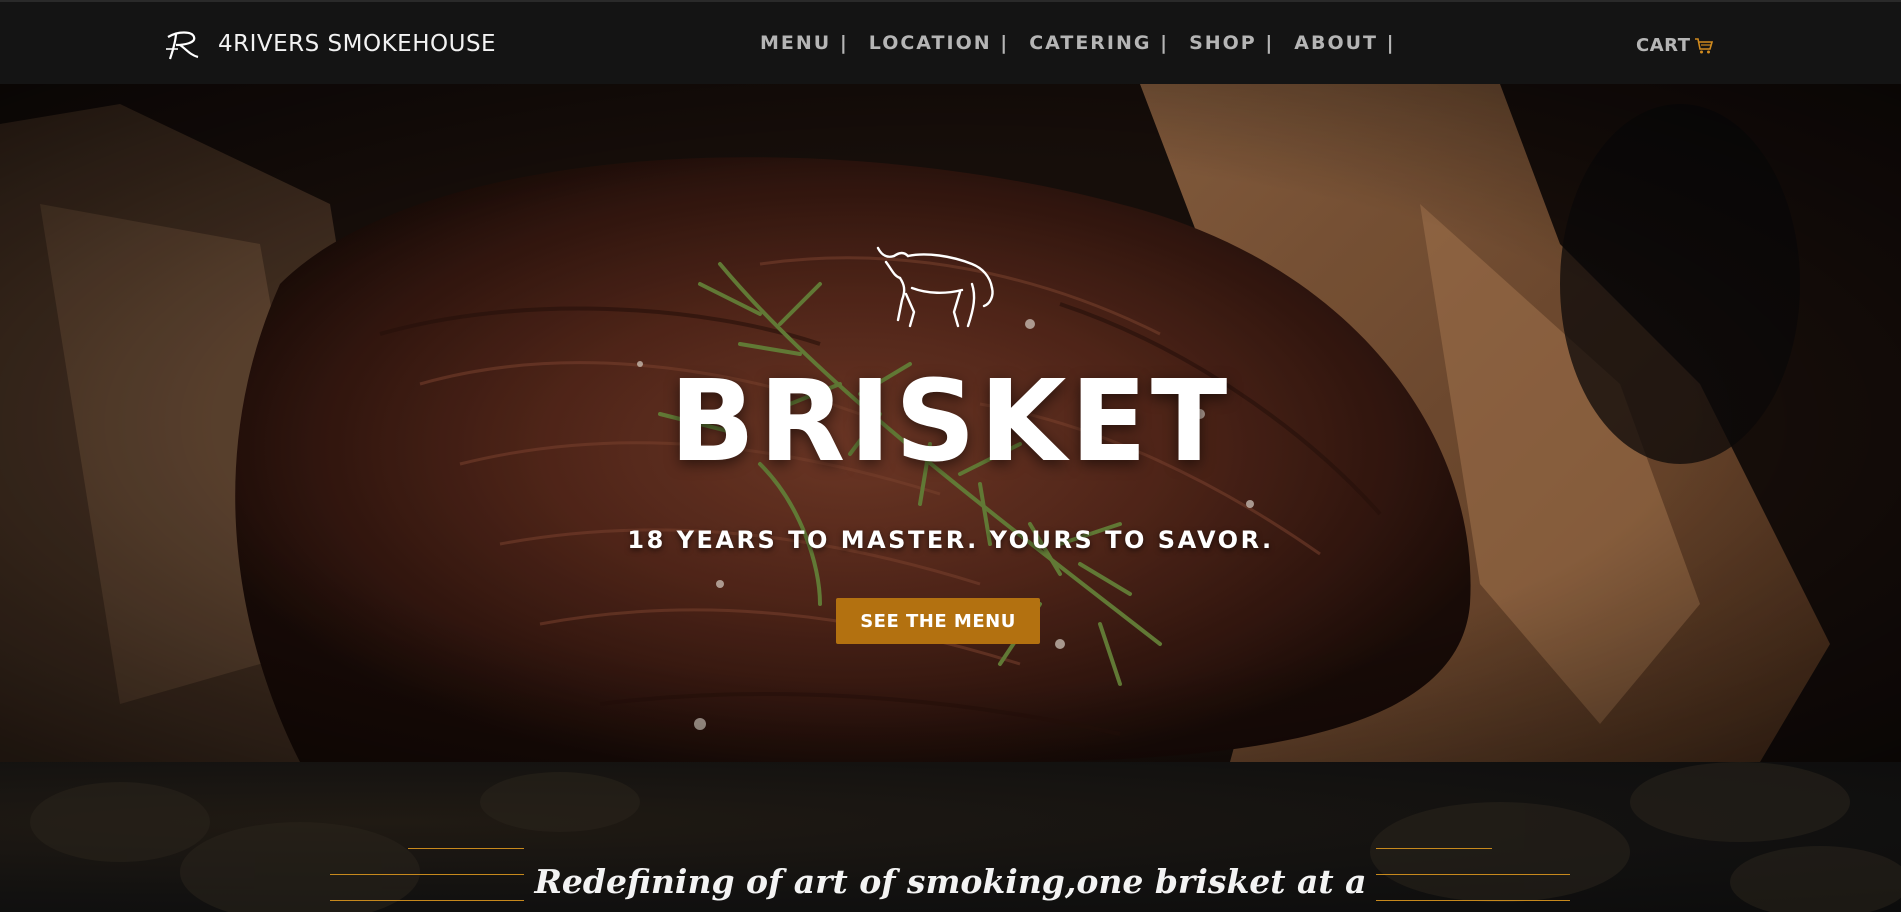 The height and width of the screenshot is (912, 1901). What do you see at coordinates (1344, 43) in the screenshot?
I see `nav-item-about: ABOUT |` at bounding box center [1344, 43].